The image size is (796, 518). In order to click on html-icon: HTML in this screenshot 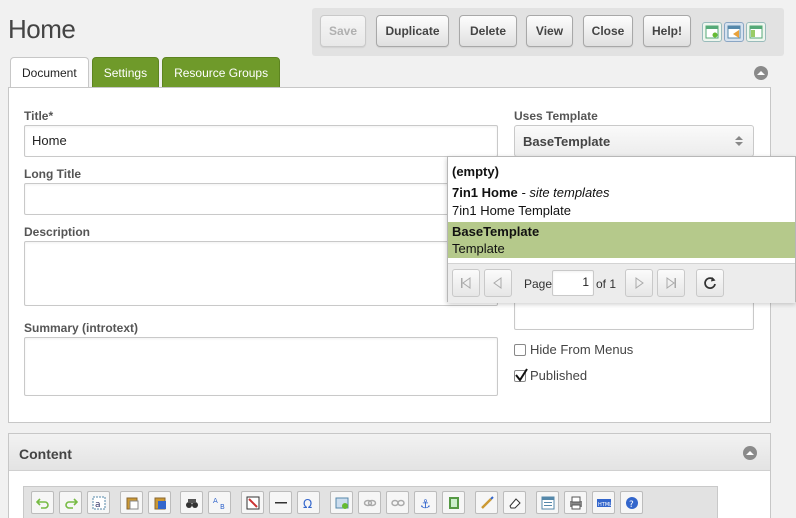, I will do `click(603, 502)`.